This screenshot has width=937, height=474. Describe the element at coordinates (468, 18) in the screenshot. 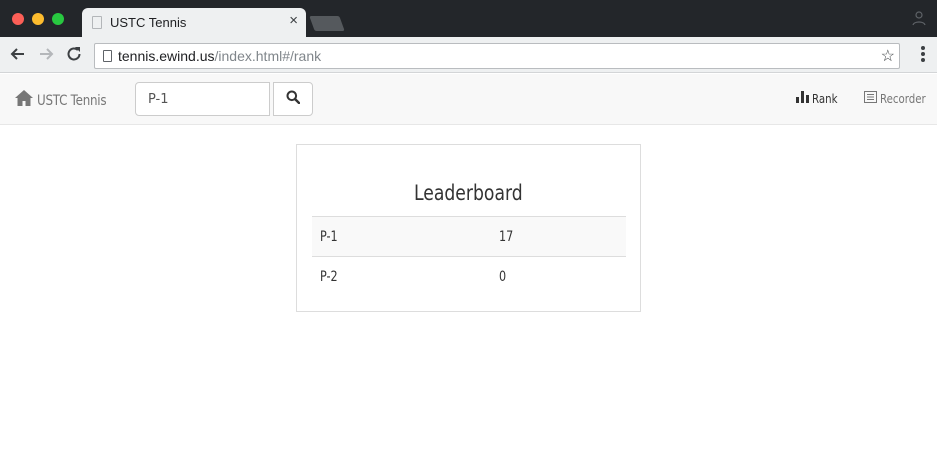

I see `browser-tab-strip: USTC Tennis ×` at that location.